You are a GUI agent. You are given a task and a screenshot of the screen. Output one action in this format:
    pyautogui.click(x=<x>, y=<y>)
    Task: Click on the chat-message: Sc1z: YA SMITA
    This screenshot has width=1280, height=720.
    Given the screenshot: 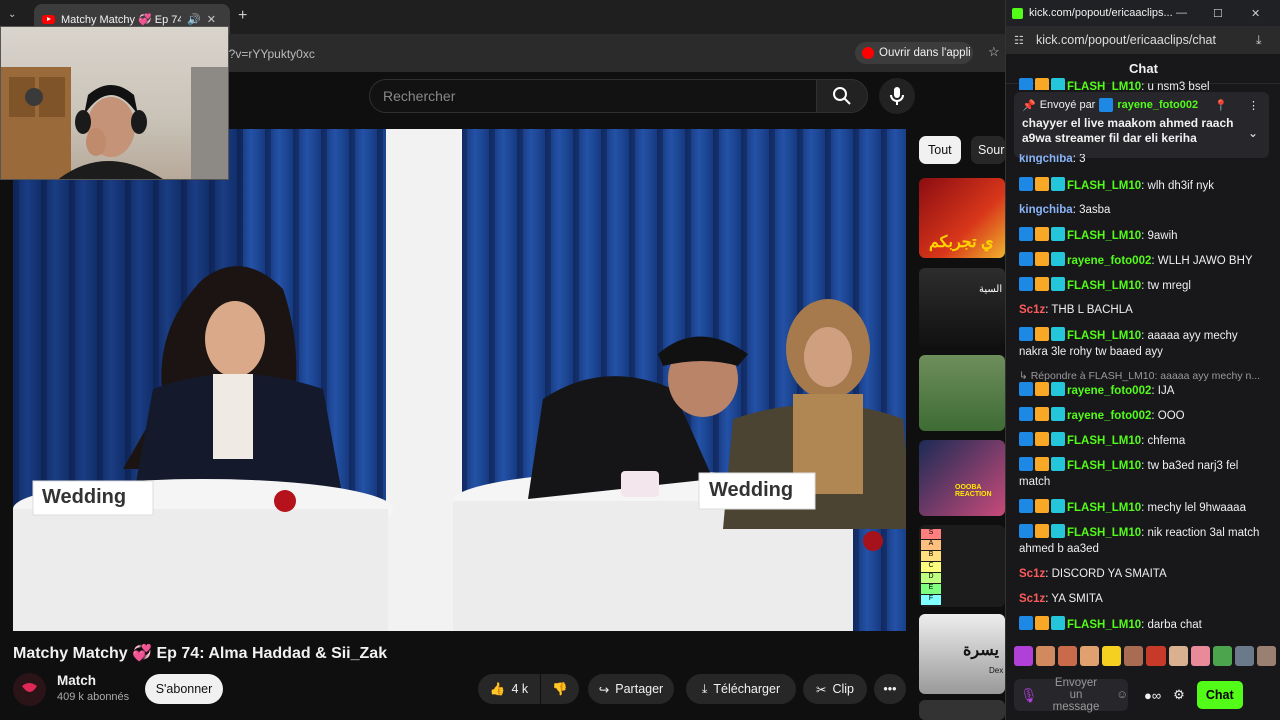 What is the action you would take?
    pyautogui.click(x=1061, y=599)
    